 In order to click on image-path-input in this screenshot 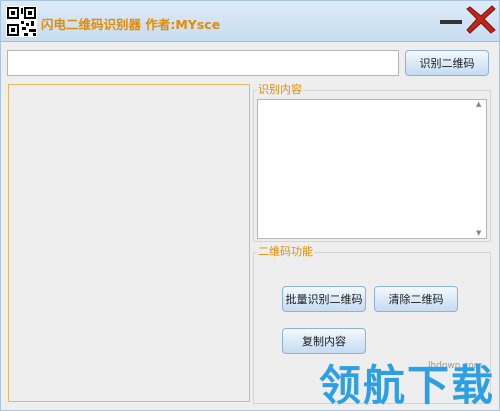, I will do `click(203, 63)`.